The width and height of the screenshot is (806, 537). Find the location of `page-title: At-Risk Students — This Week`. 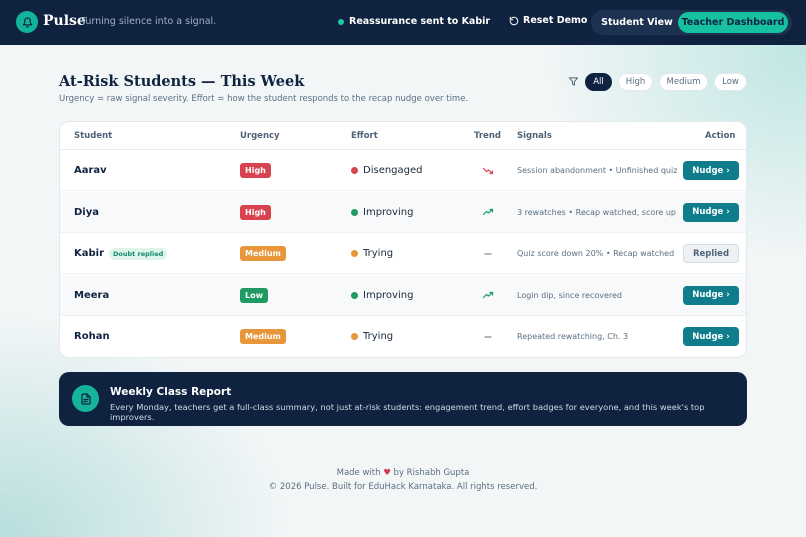

page-title: At-Risk Students — This Week is located at coordinates (182, 81).